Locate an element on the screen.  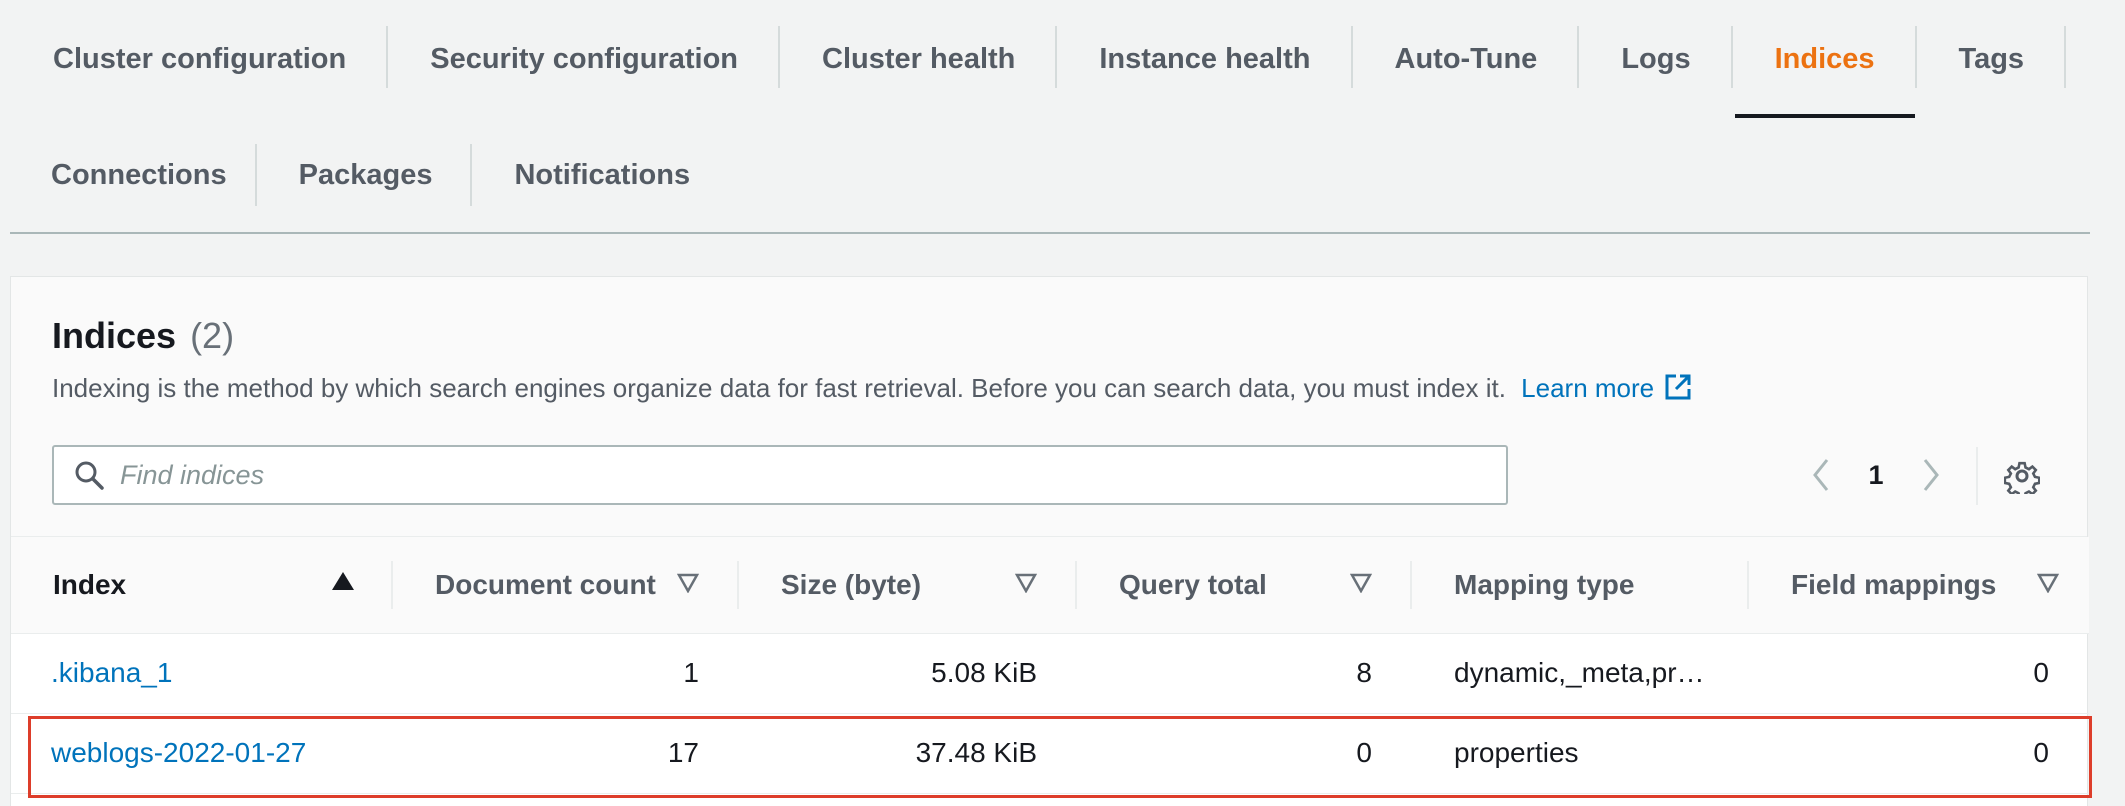
panel-title: Indices (2) is located at coordinates (143, 336).